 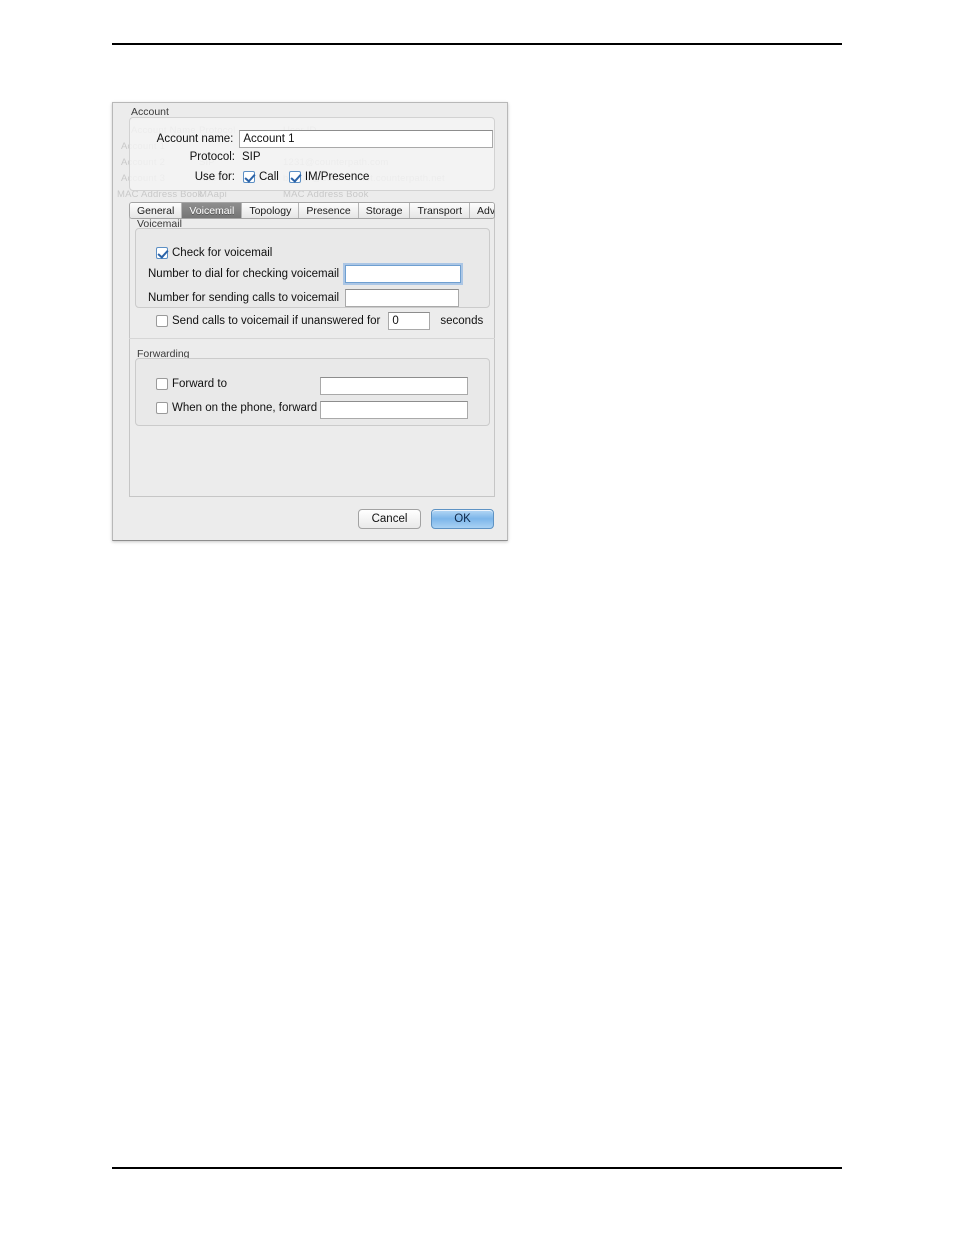 I want to click on forward-to-checkbox, so click(x=162, y=384).